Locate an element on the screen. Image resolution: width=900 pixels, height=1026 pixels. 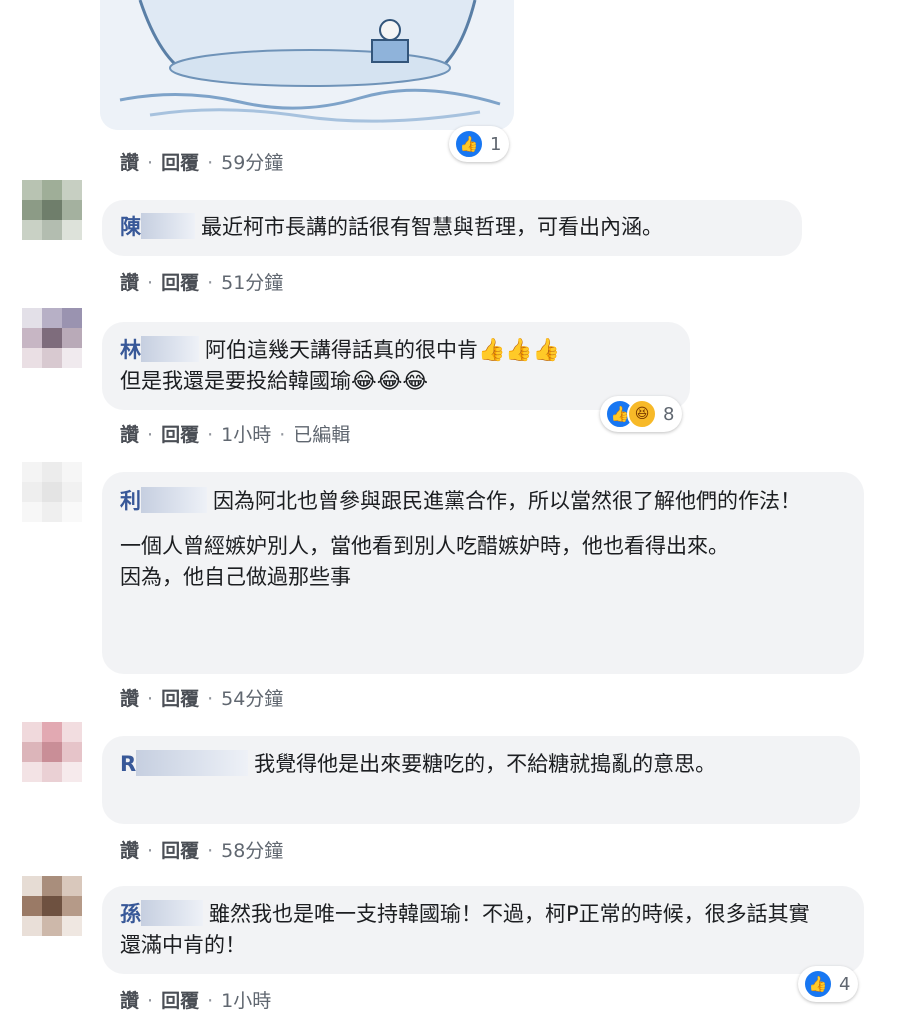
reaction-count: 8 is located at coordinates (669, 414).